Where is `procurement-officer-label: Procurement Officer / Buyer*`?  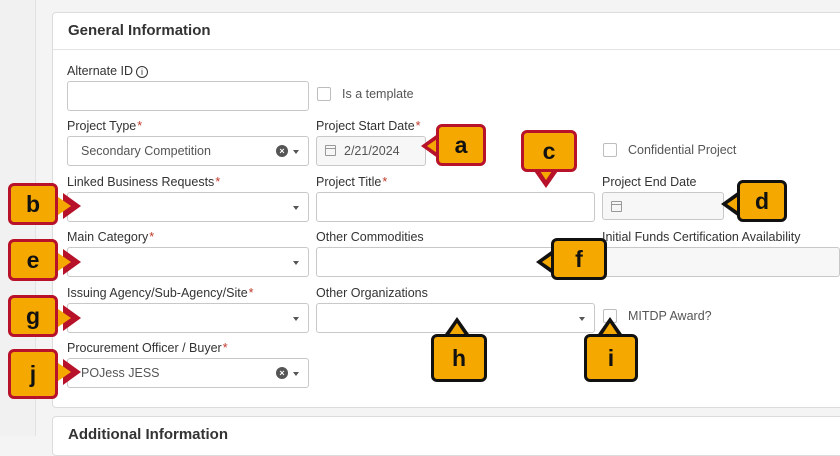
procurement-officer-label: Procurement Officer / Buyer* is located at coordinates (147, 348).